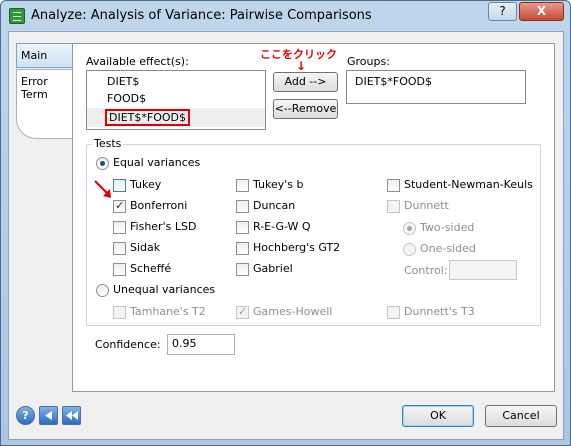  What do you see at coordinates (126, 98) in the screenshot?
I see `effect-item-food: FOOD$` at bounding box center [126, 98].